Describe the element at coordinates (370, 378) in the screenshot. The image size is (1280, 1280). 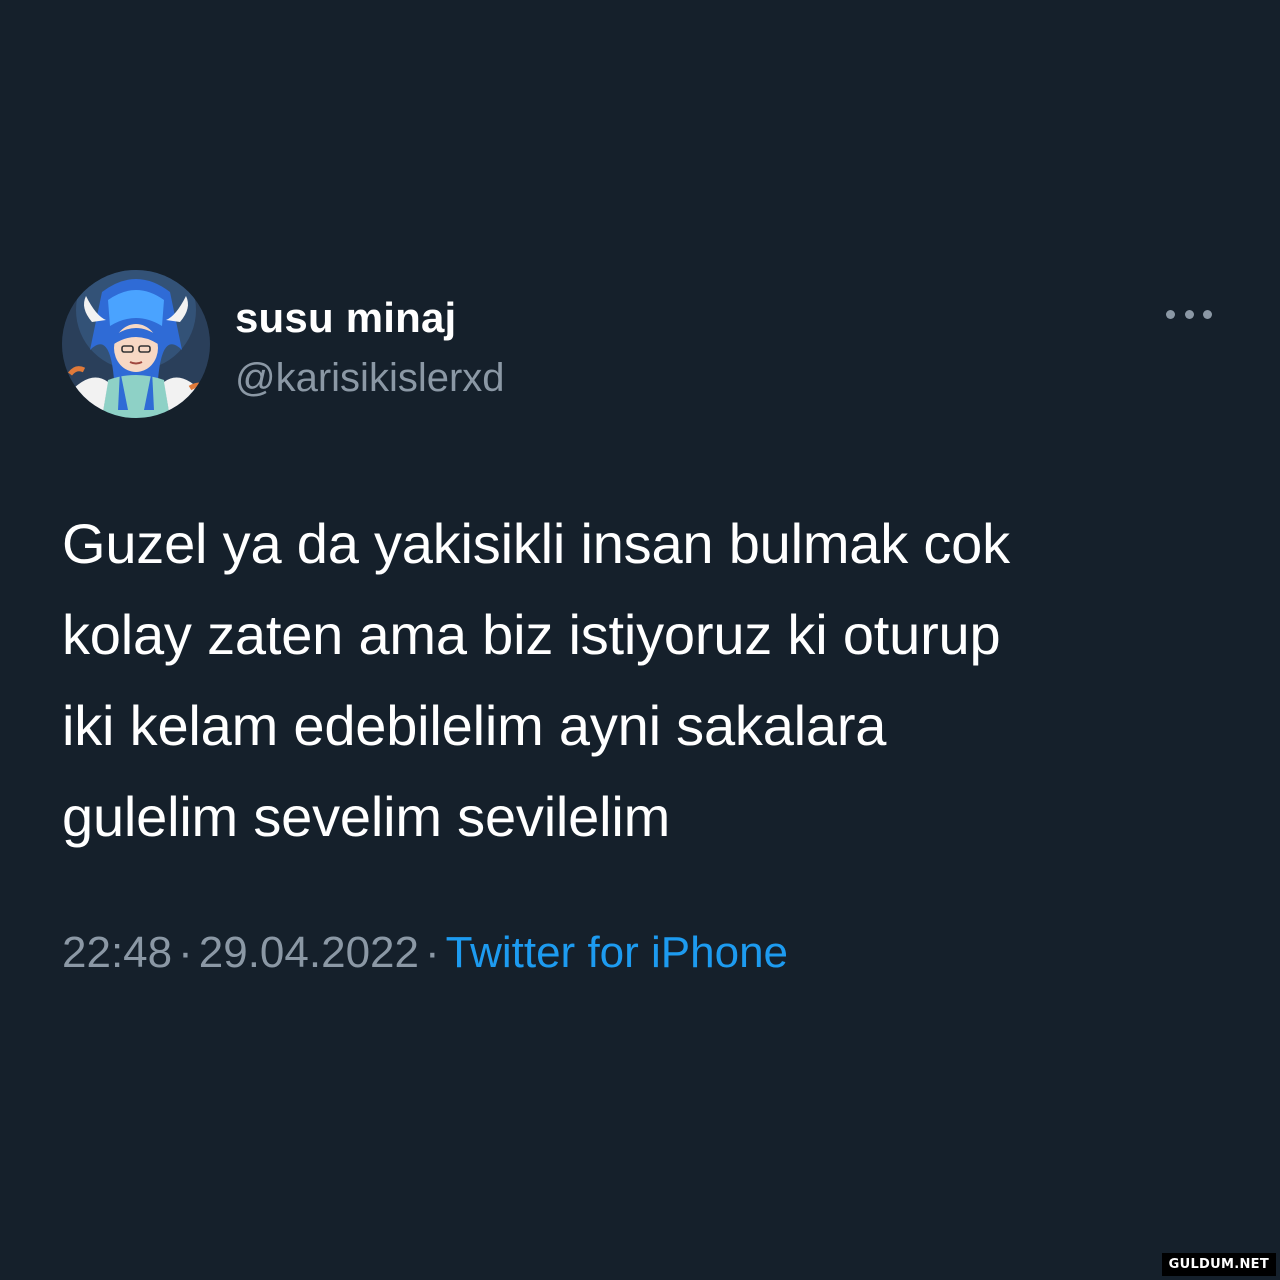
I see `user-handle: @karisikislerxd` at that location.